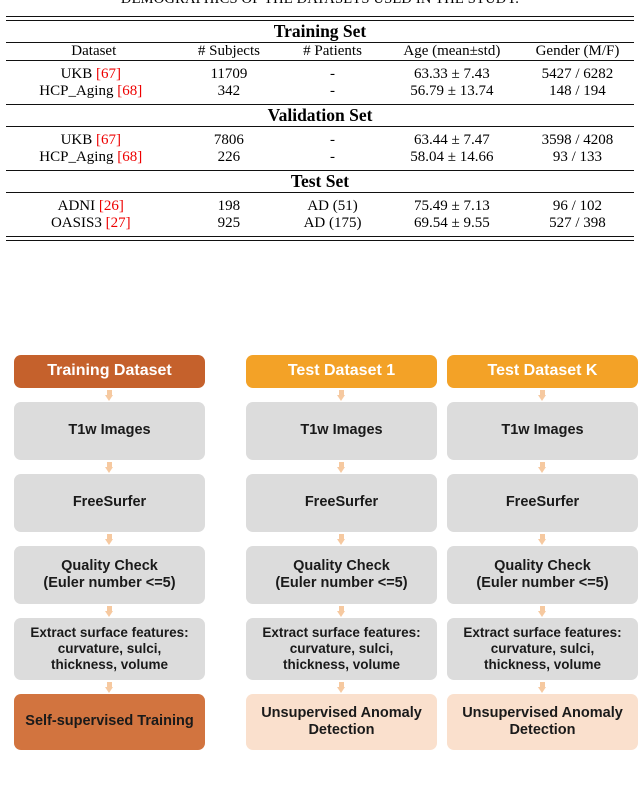  I want to click on flow-header-test-dataset-1: Test Dataset 1, so click(341, 371).